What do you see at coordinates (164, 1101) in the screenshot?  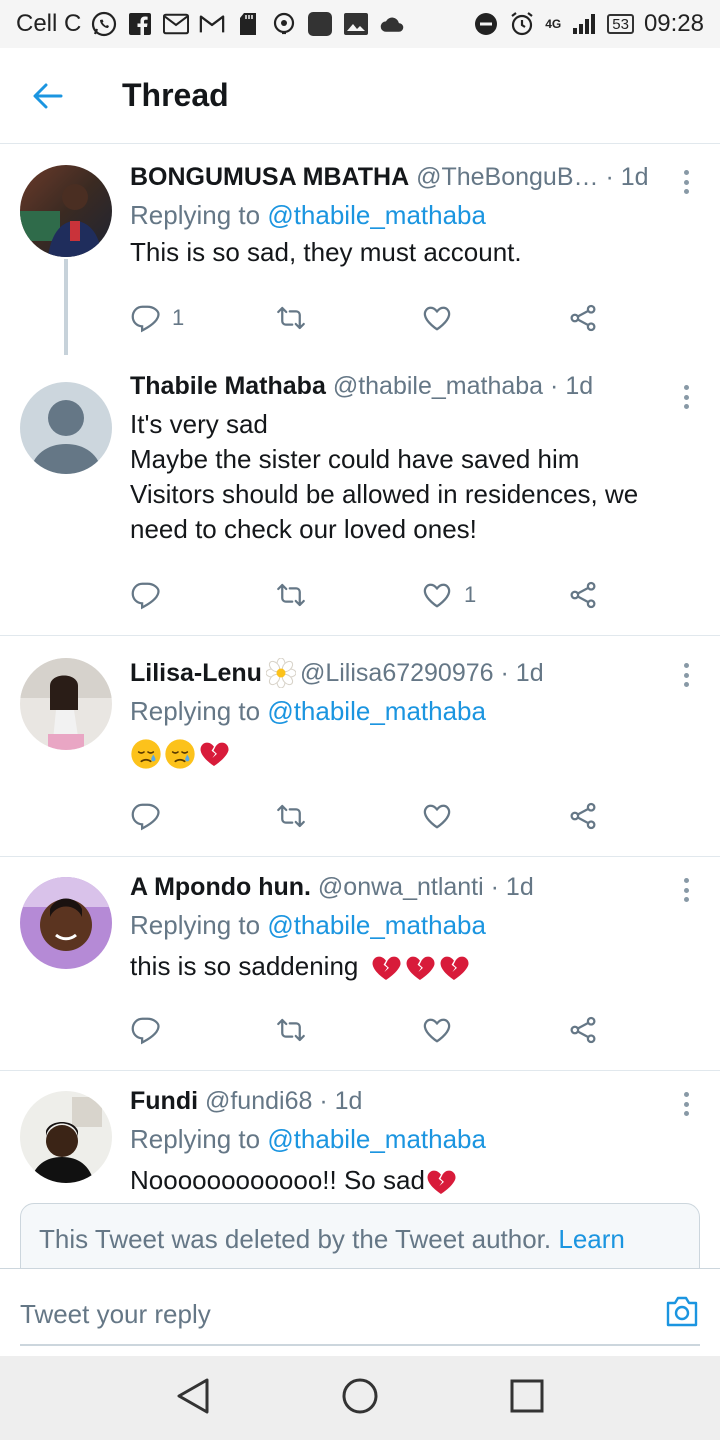 I see `author-name: Fundi` at bounding box center [164, 1101].